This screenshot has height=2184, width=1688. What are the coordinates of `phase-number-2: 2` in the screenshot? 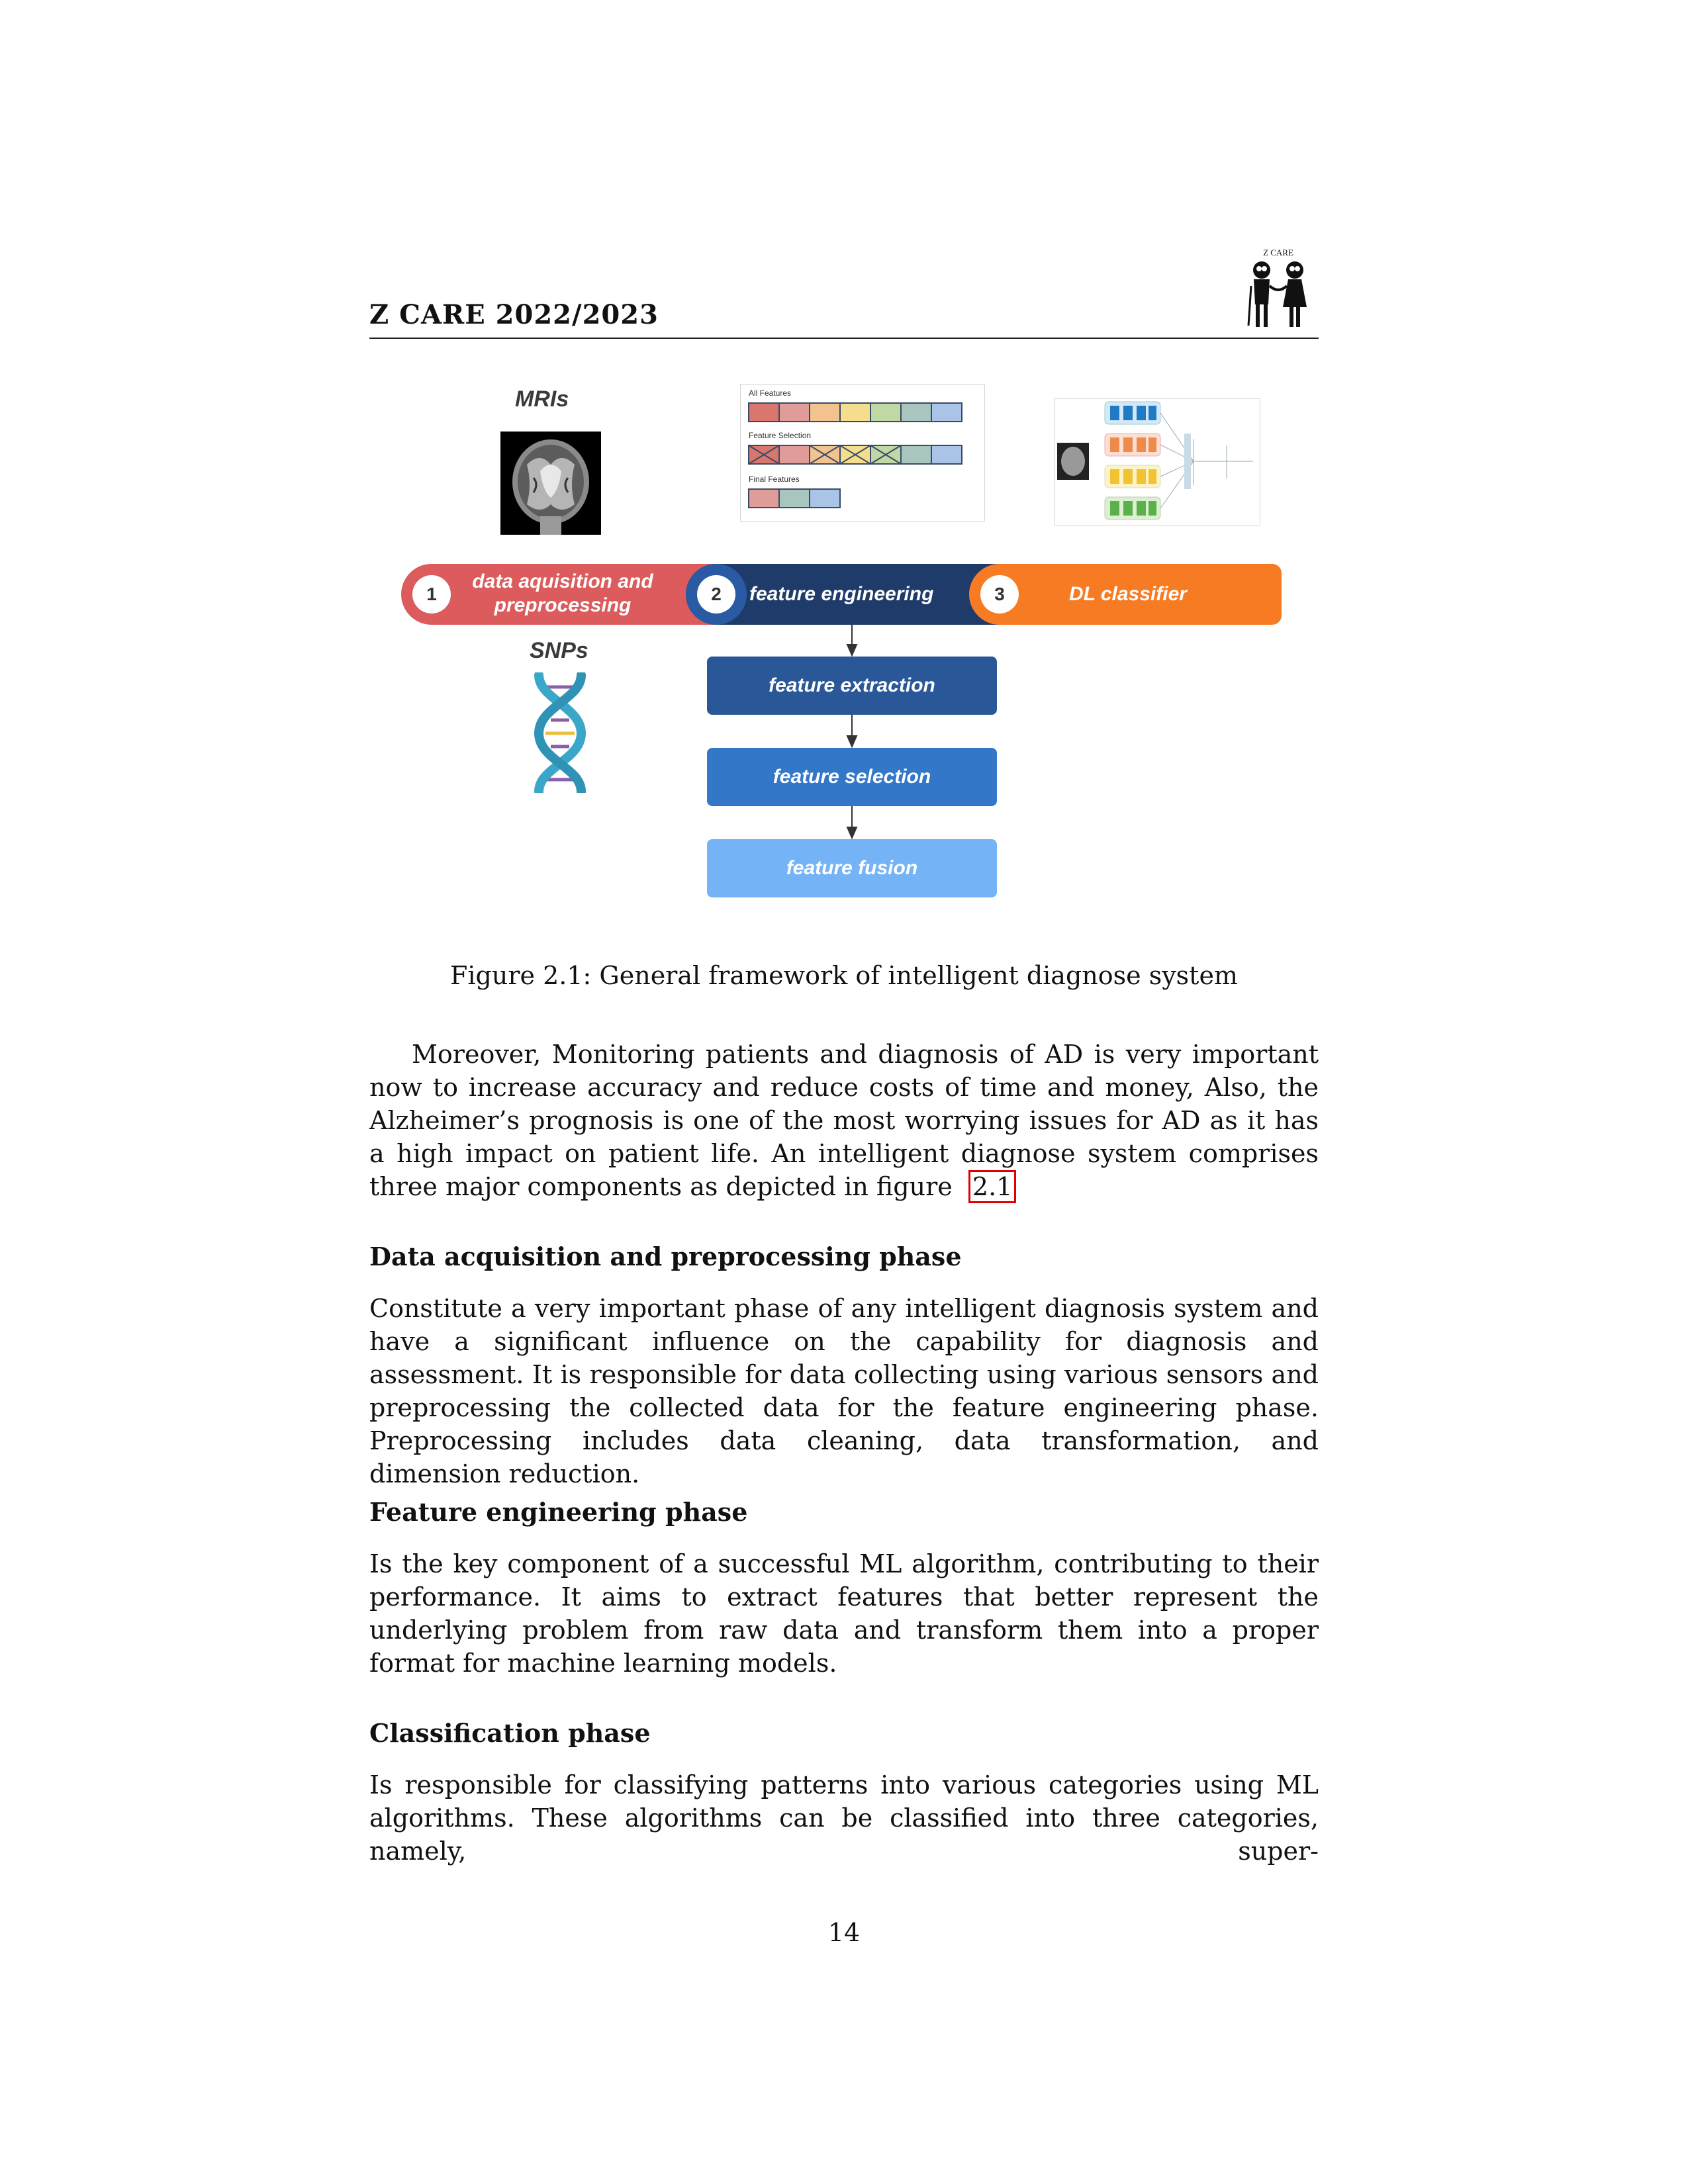 It's located at (716, 594).